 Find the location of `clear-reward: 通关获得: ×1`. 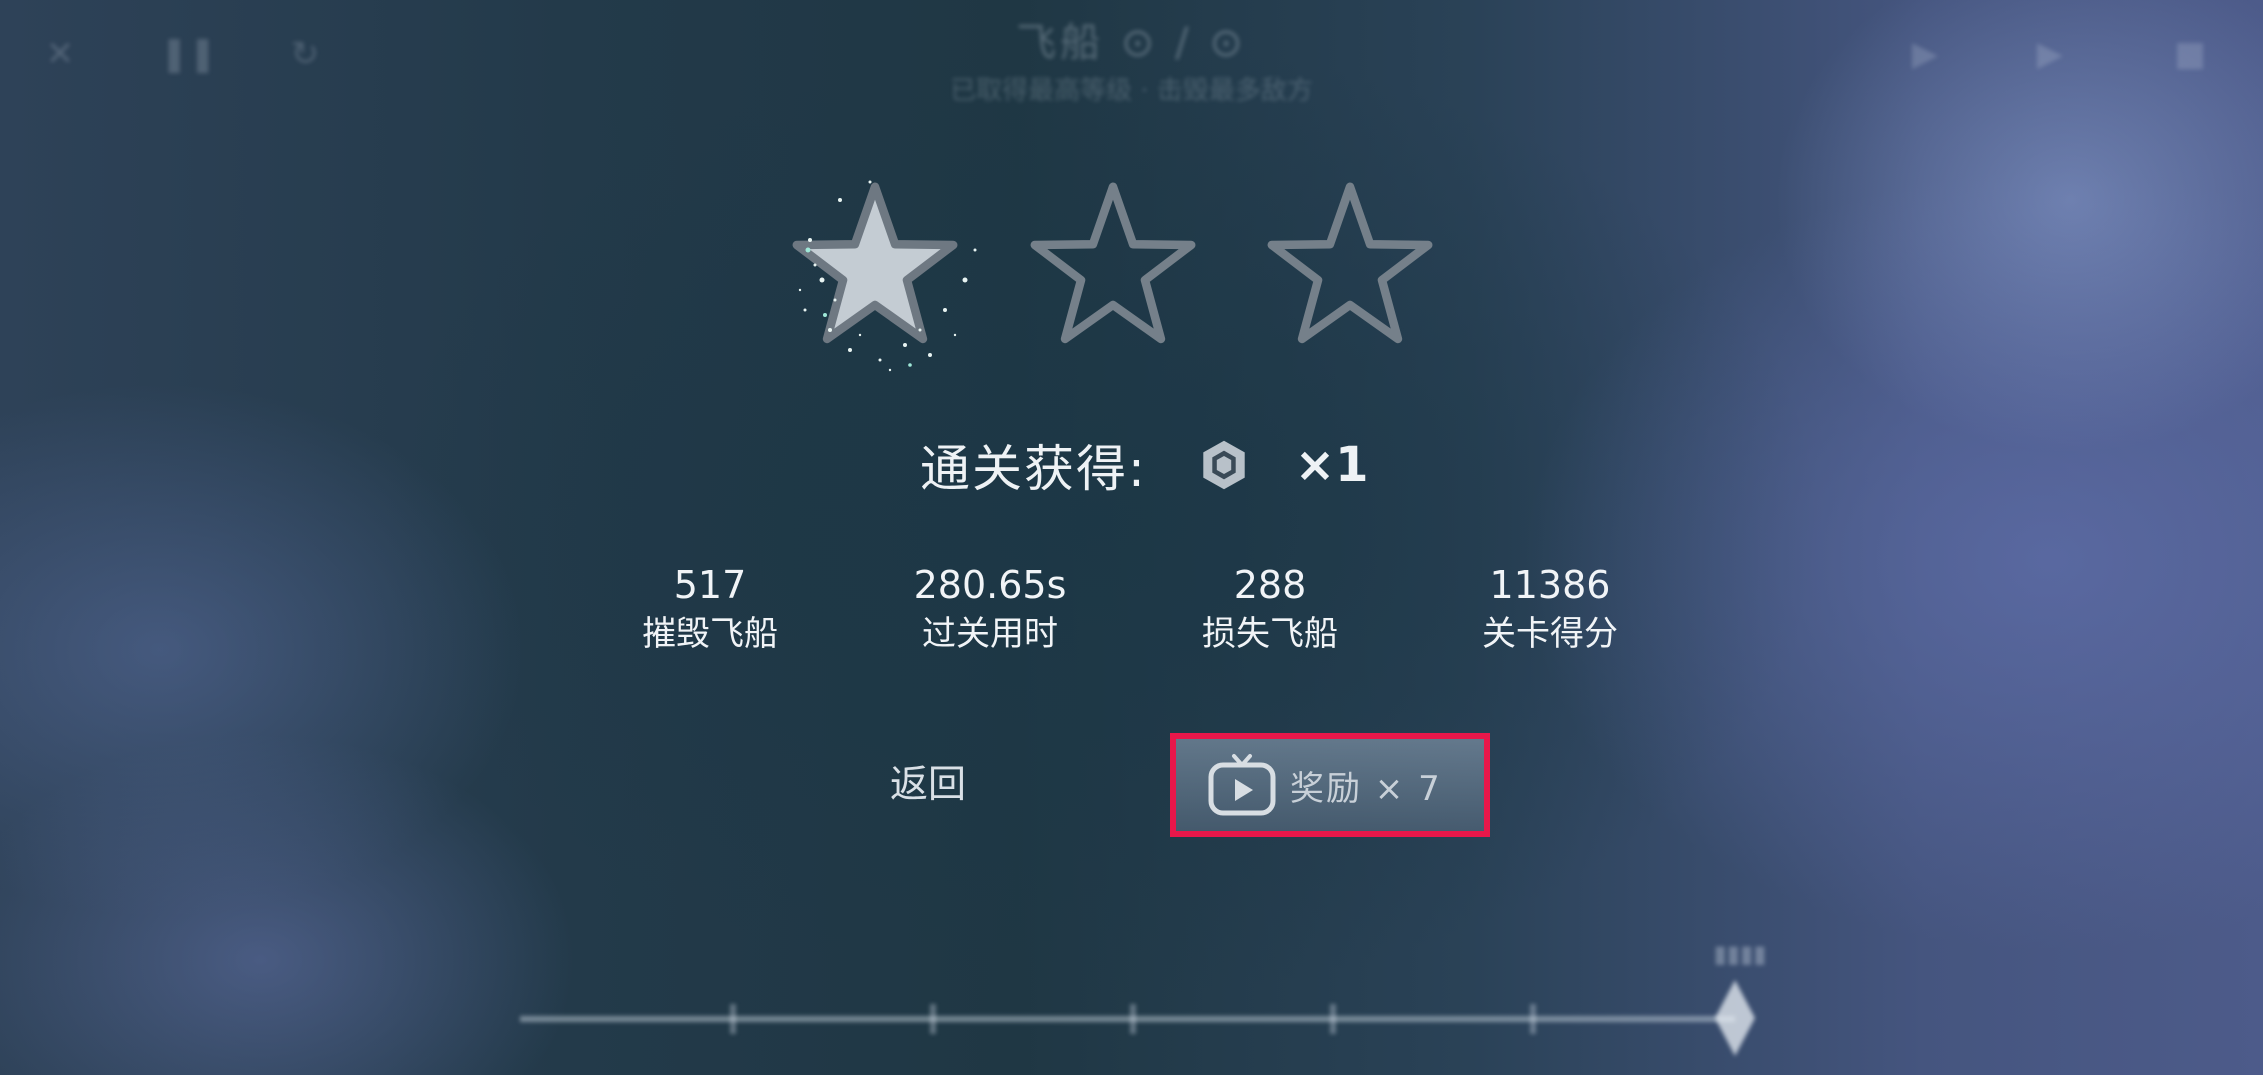

clear-reward: 通关获得: ×1 is located at coordinates (1144, 465).